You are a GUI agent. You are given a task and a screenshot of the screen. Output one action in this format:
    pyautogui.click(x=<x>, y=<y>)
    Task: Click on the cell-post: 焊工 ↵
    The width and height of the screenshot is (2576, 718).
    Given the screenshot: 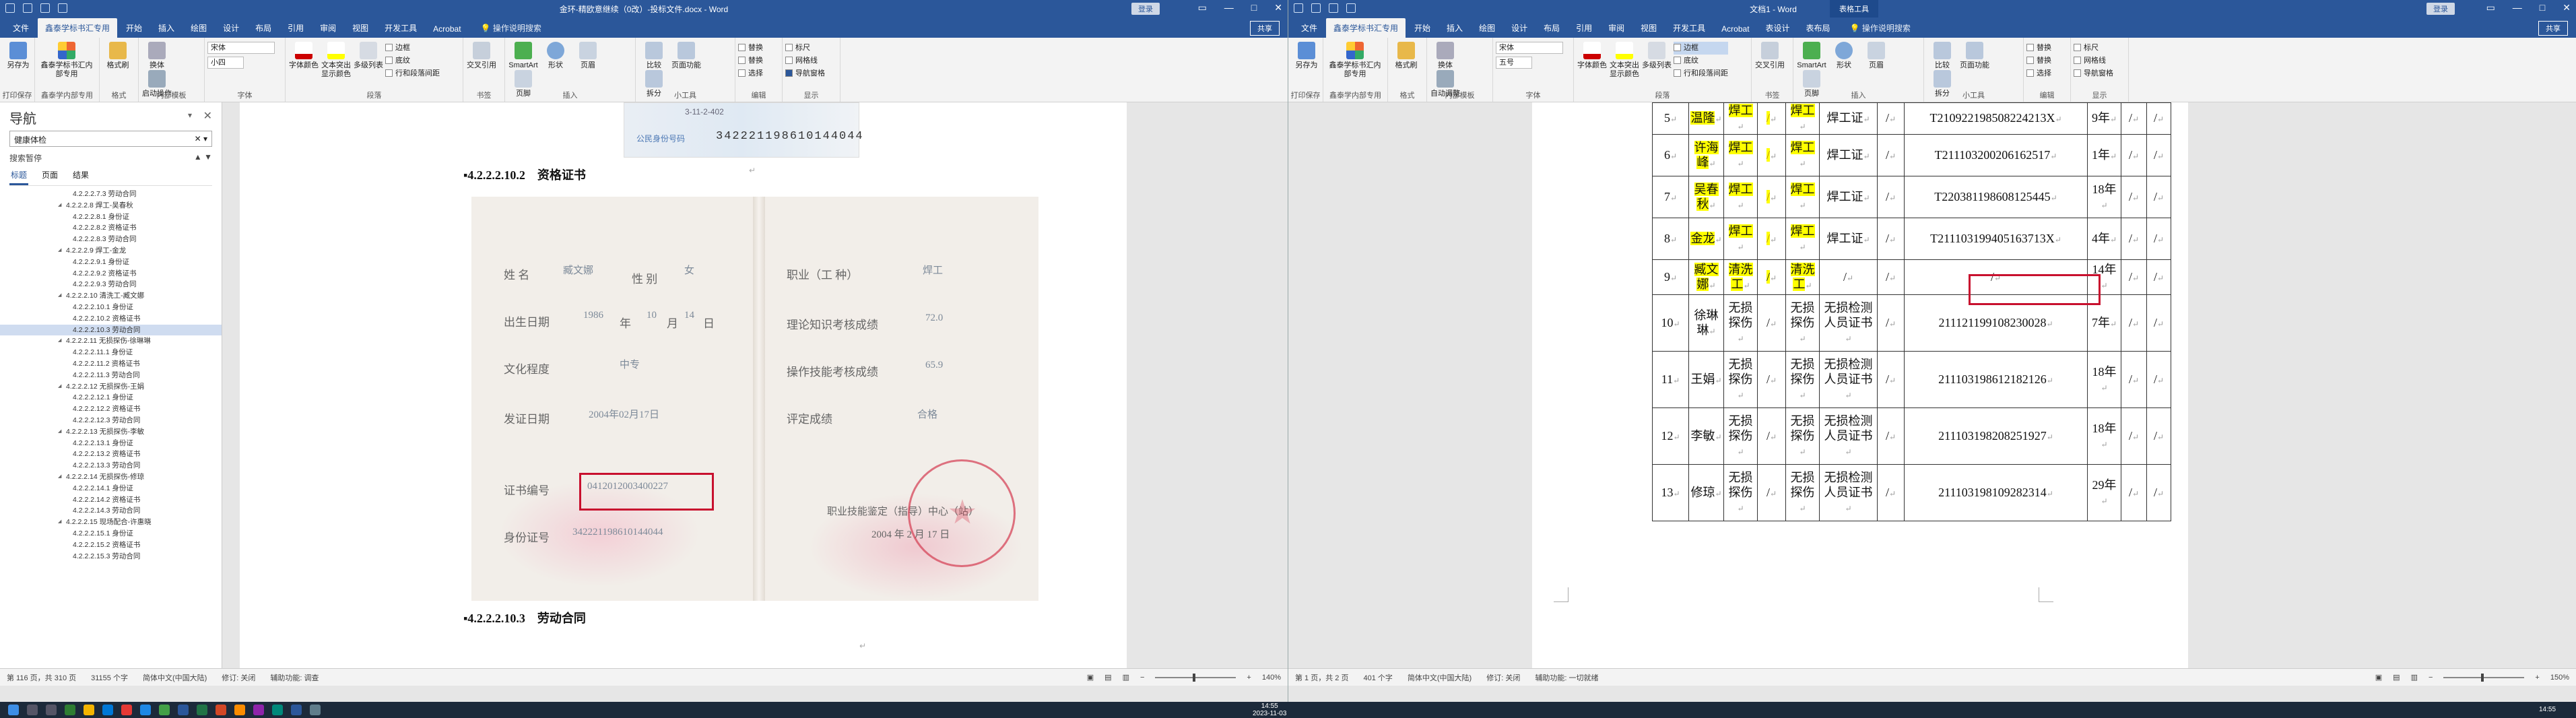 What is the action you would take?
    pyautogui.click(x=1802, y=155)
    